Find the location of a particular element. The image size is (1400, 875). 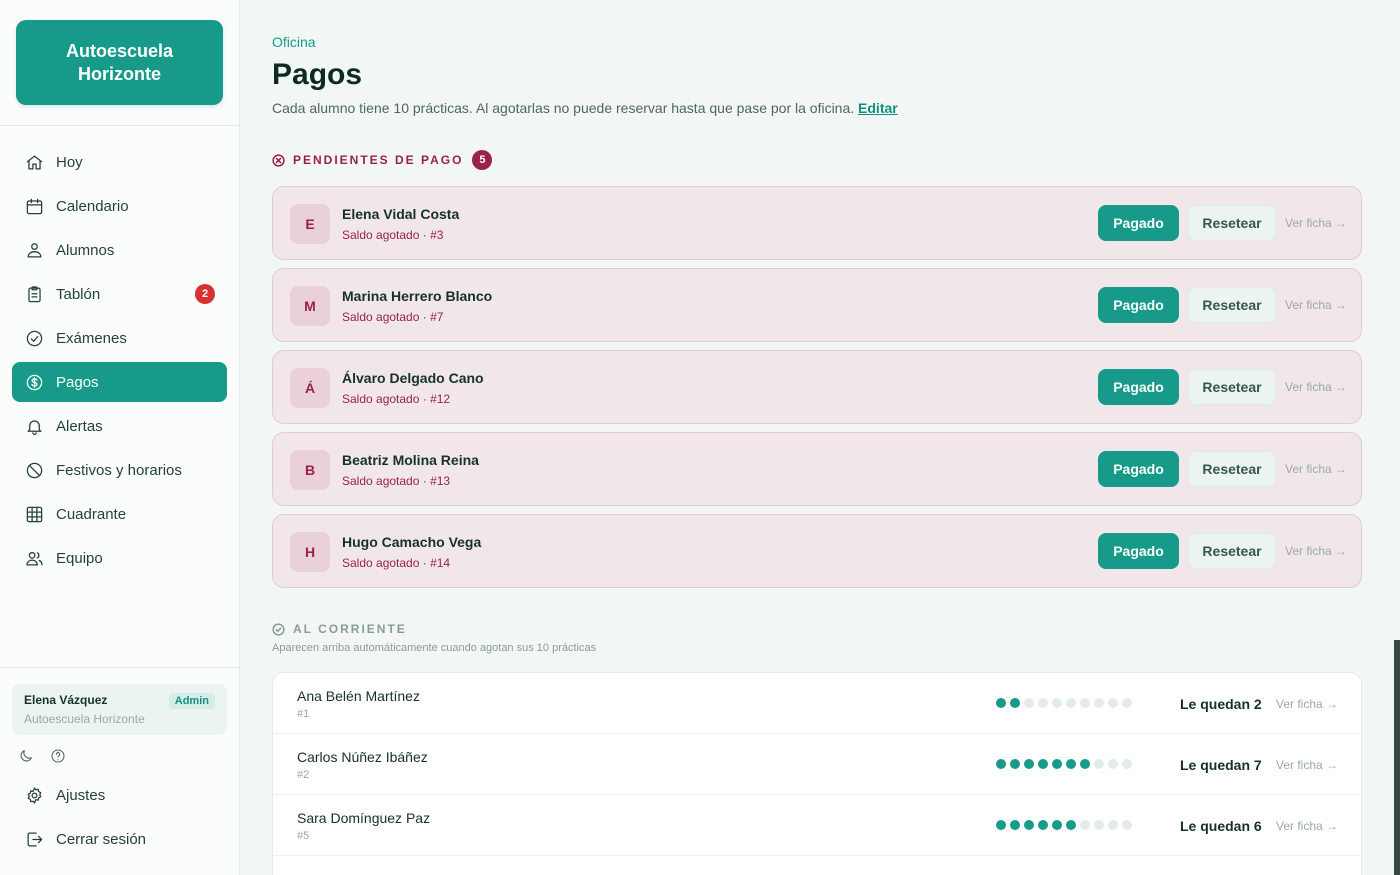

student-name: Carlos Núñez Ibáñez is located at coordinates (362, 757).